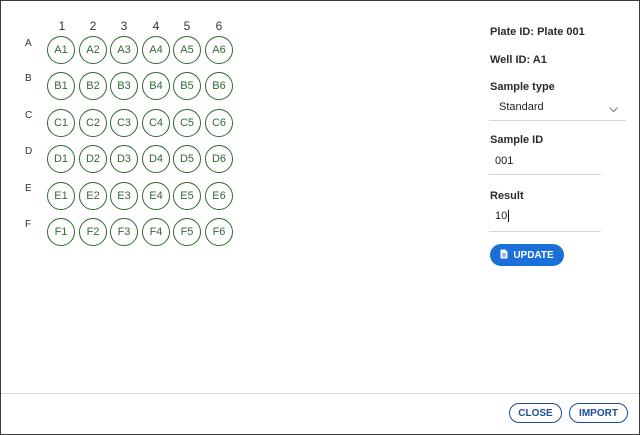  What do you see at coordinates (124, 123) in the screenshot?
I see `well-c3: C3` at bounding box center [124, 123].